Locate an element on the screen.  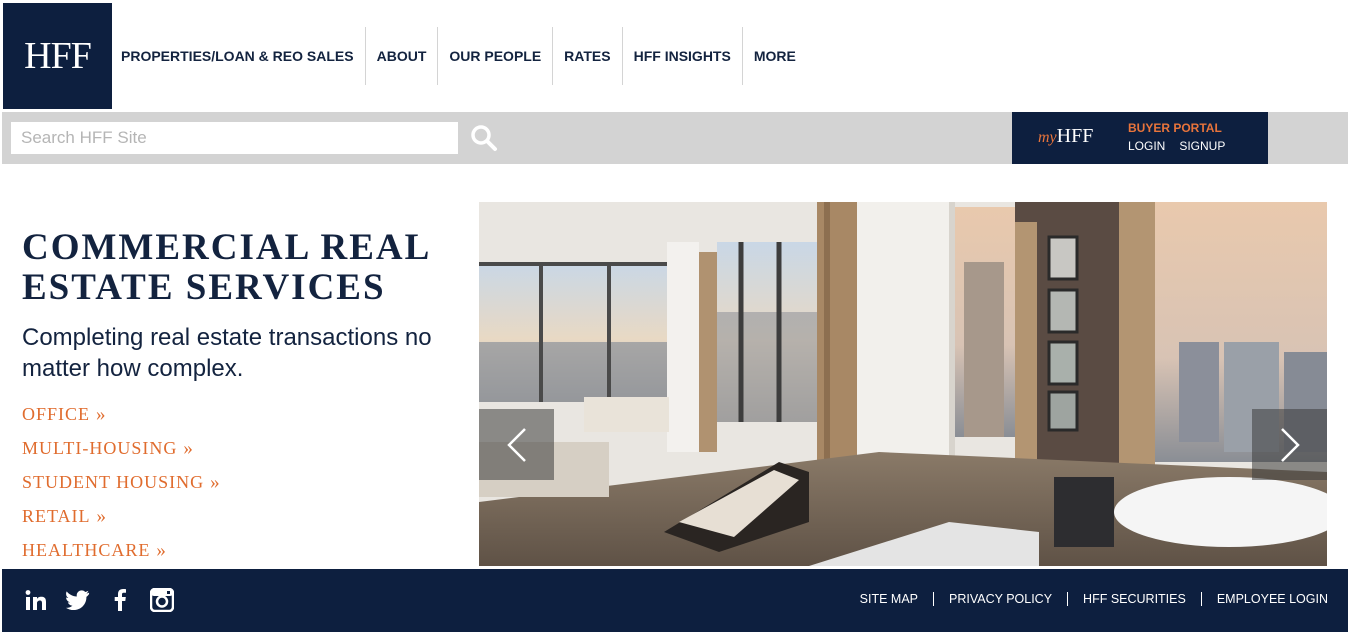
buyer-portal-title: BUYER PORTAL is located at coordinates (1175, 128).